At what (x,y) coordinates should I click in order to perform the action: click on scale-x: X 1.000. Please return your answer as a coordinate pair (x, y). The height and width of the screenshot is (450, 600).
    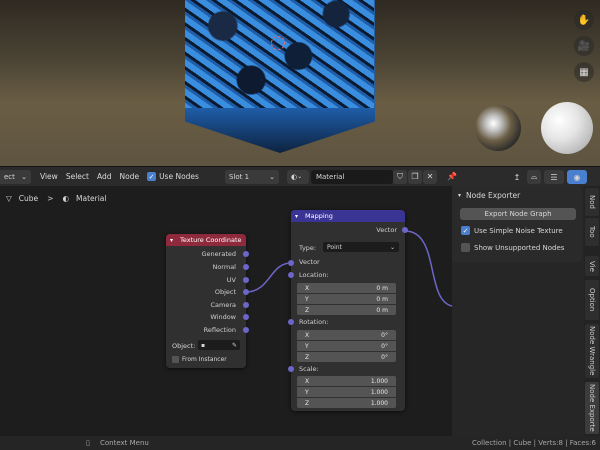
    Looking at the image, I should click on (346, 381).